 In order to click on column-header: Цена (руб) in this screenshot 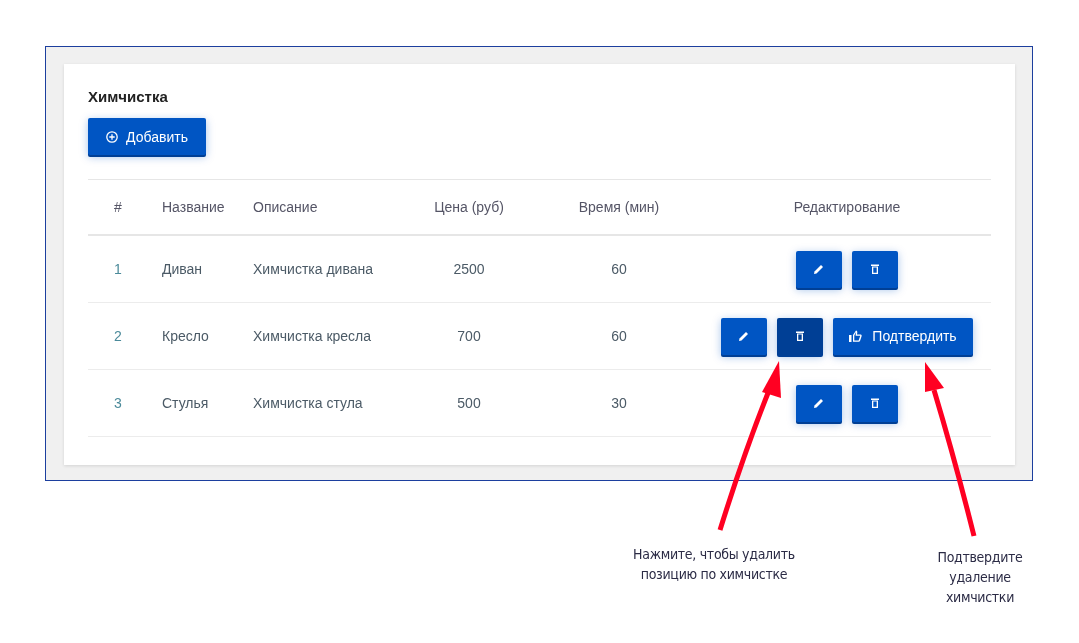, I will do `click(469, 208)`.